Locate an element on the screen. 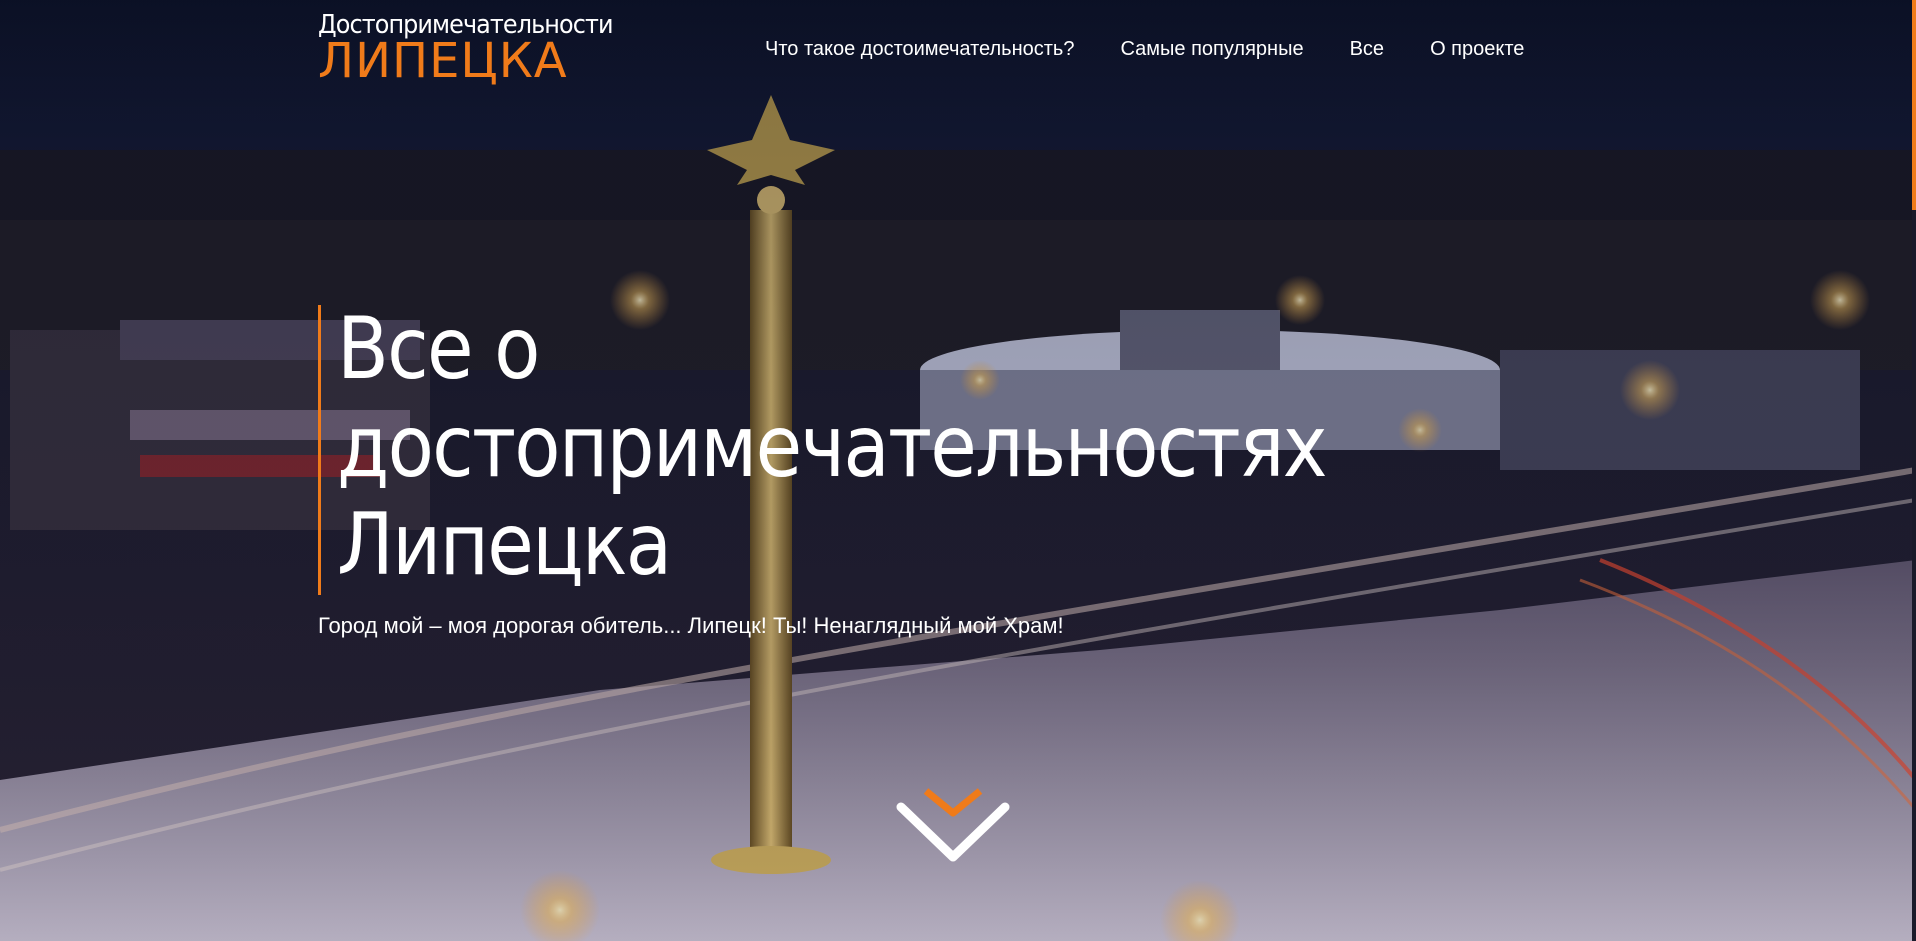 The image size is (1916, 941). hero-title-line-2: достопримечательностях is located at coordinates (832, 447).